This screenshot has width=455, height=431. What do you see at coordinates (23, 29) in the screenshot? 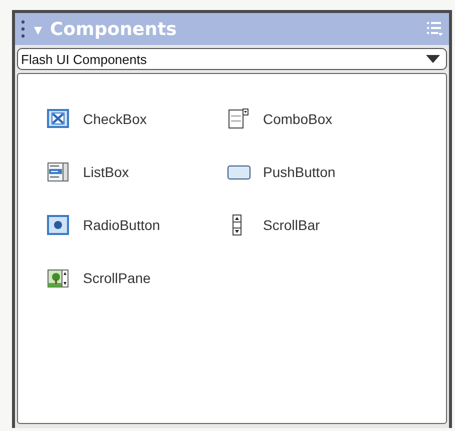
I see `grip-icon` at bounding box center [23, 29].